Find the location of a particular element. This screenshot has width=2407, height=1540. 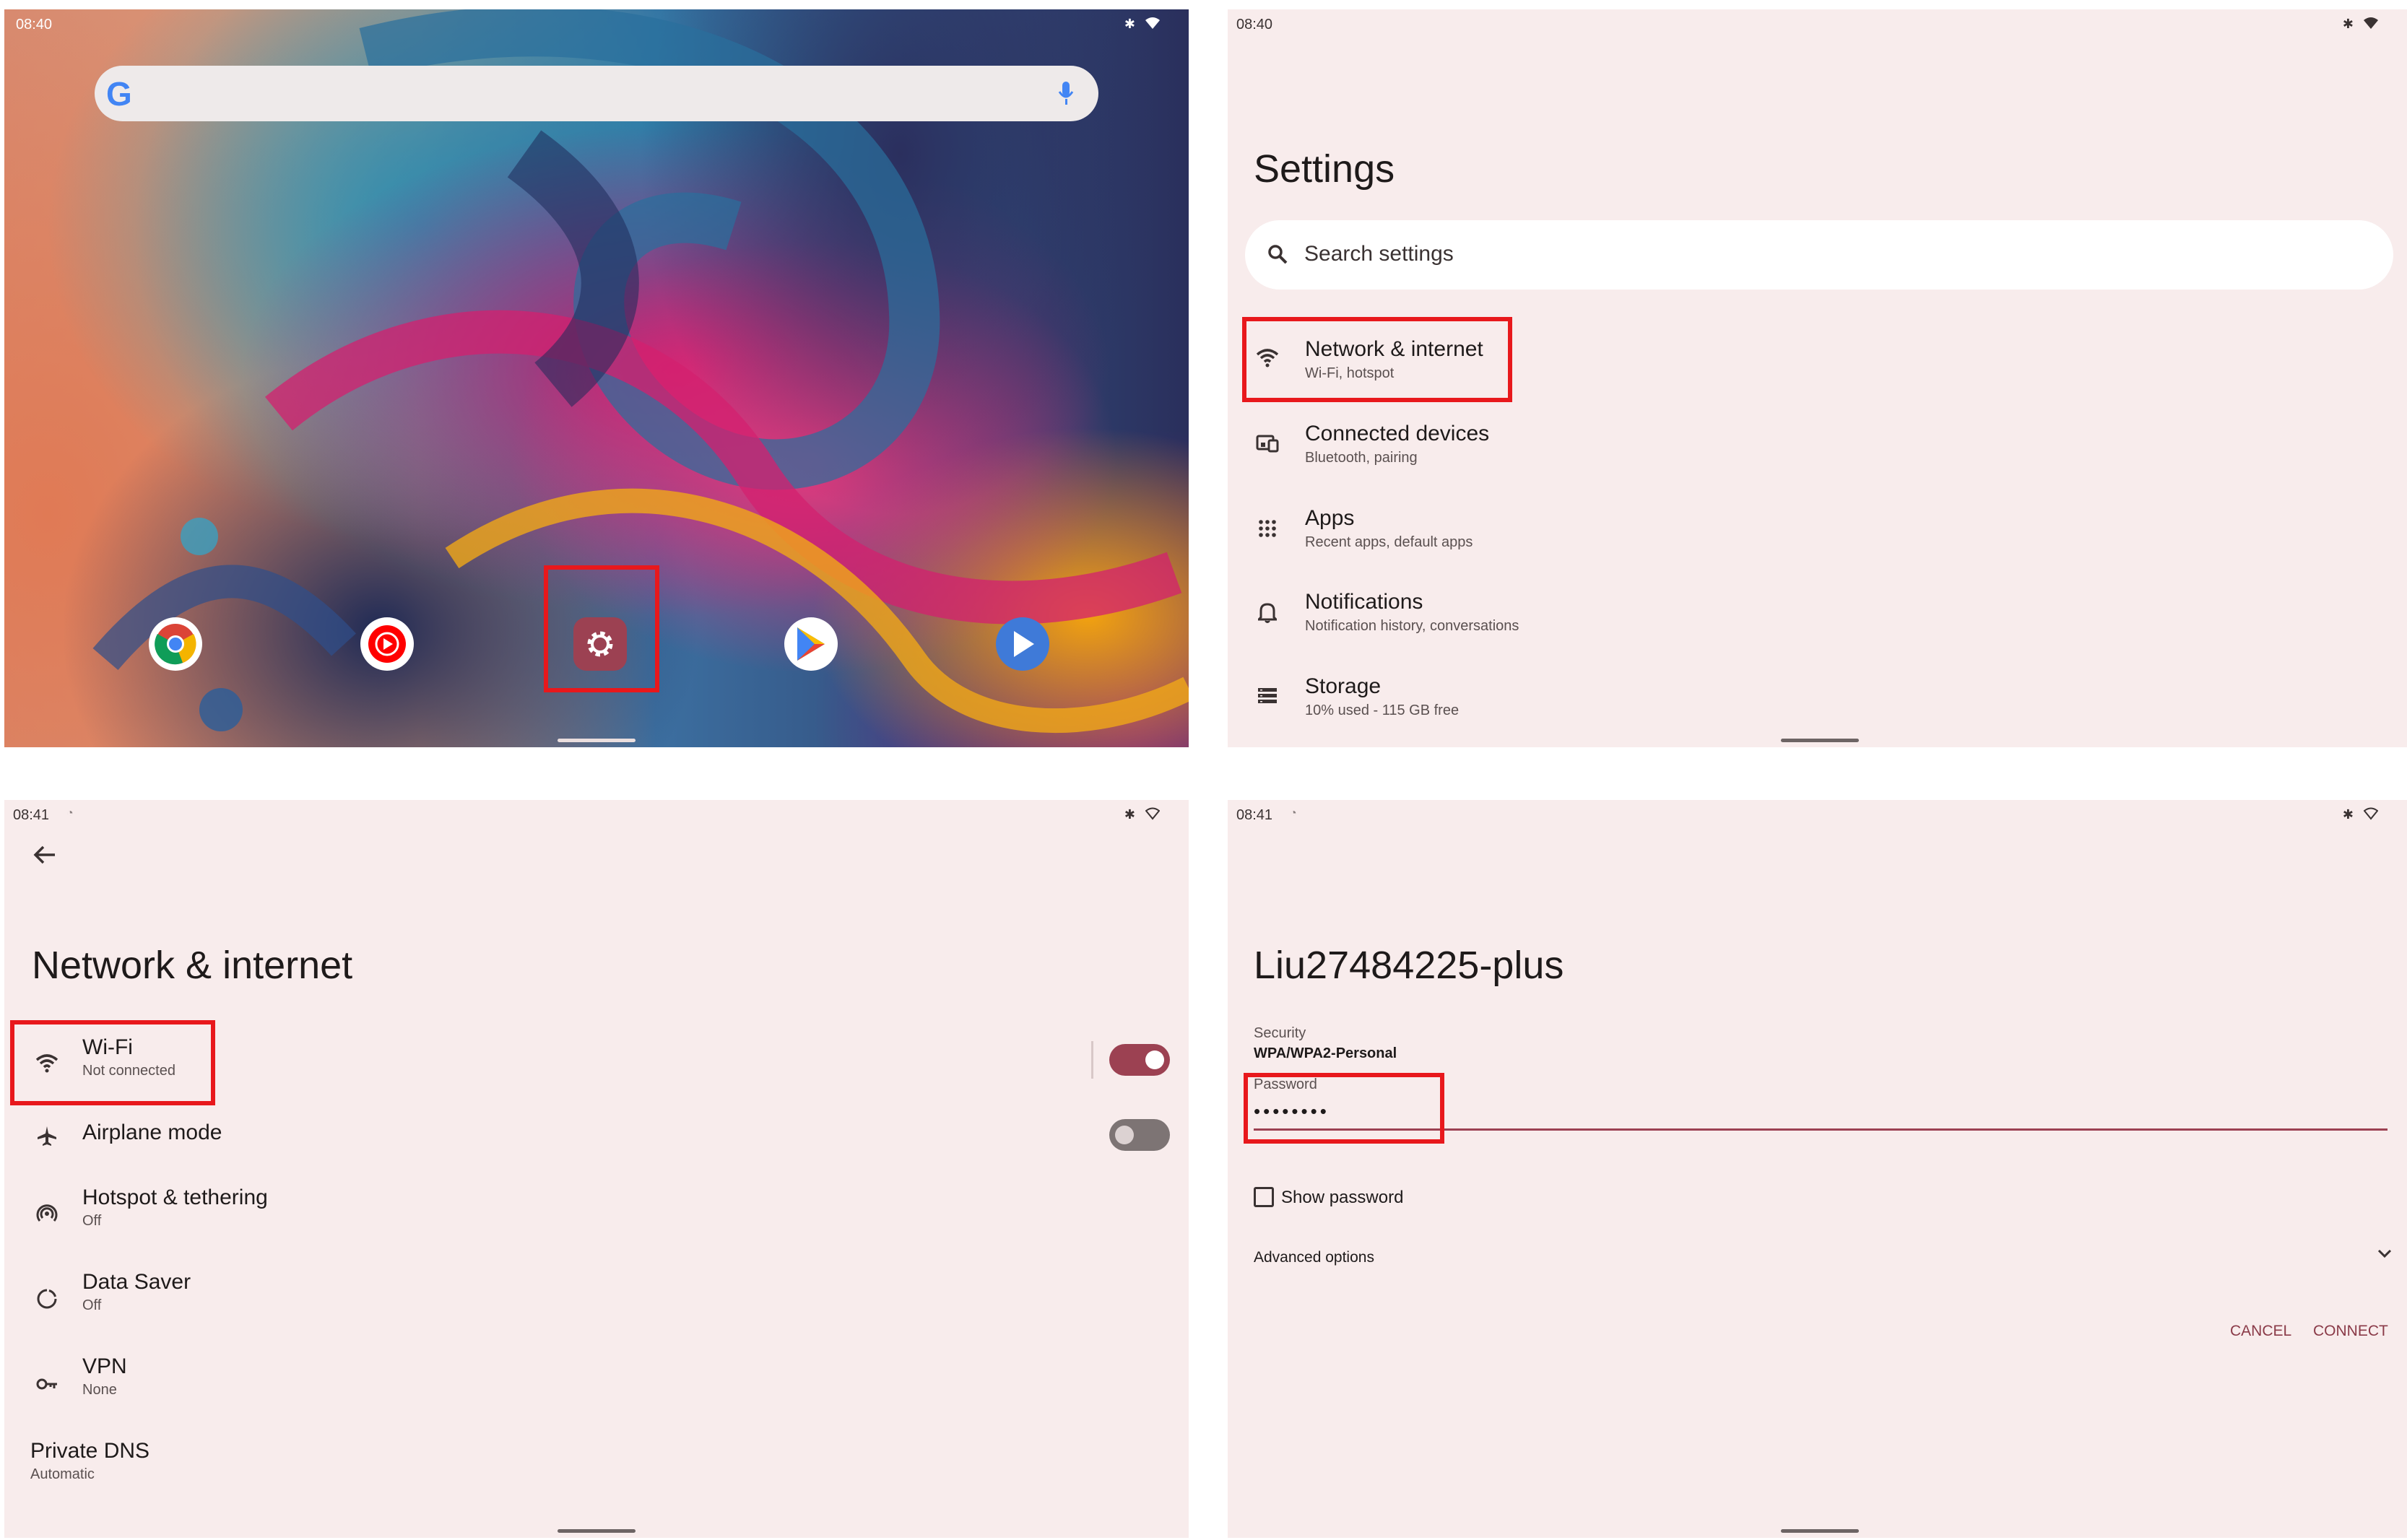

advanced-options-label: Advanced options is located at coordinates (1314, 1257).